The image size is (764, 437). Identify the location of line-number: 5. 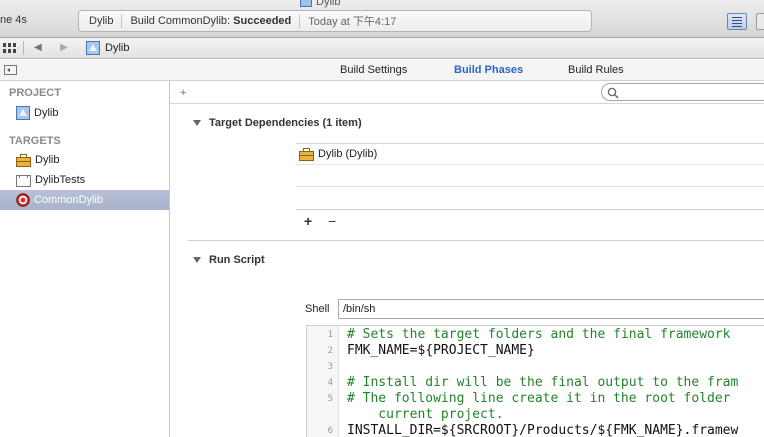
(330, 399).